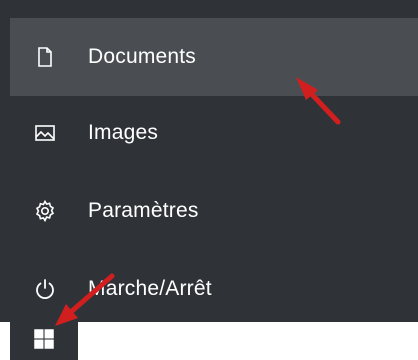 The width and height of the screenshot is (418, 360). I want to click on start-button, so click(44, 341).